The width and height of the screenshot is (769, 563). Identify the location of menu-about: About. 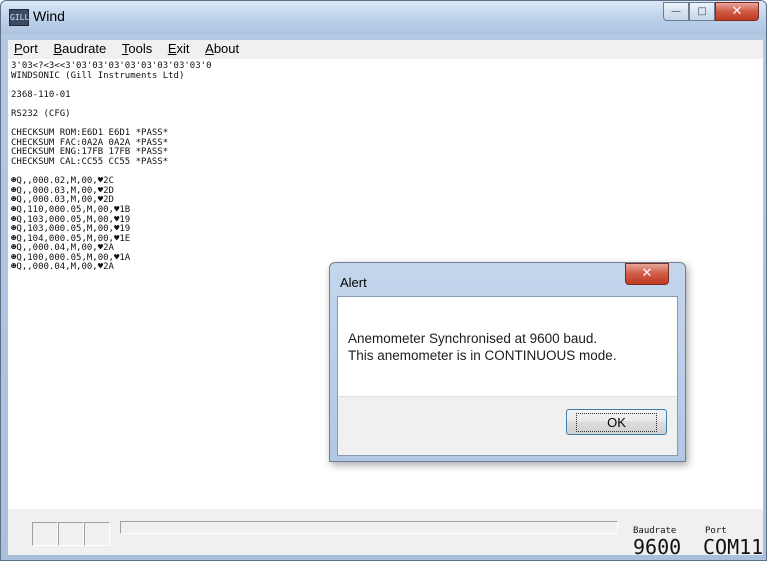
(222, 48).